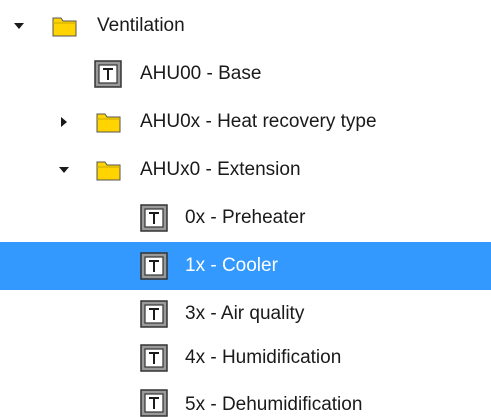 This screenshot has height=417, width=491. What do you see at coordinates (141, 25) in the screenshot?
I see `tree-node-label: Ventilation` at bounding box center [141, 25].